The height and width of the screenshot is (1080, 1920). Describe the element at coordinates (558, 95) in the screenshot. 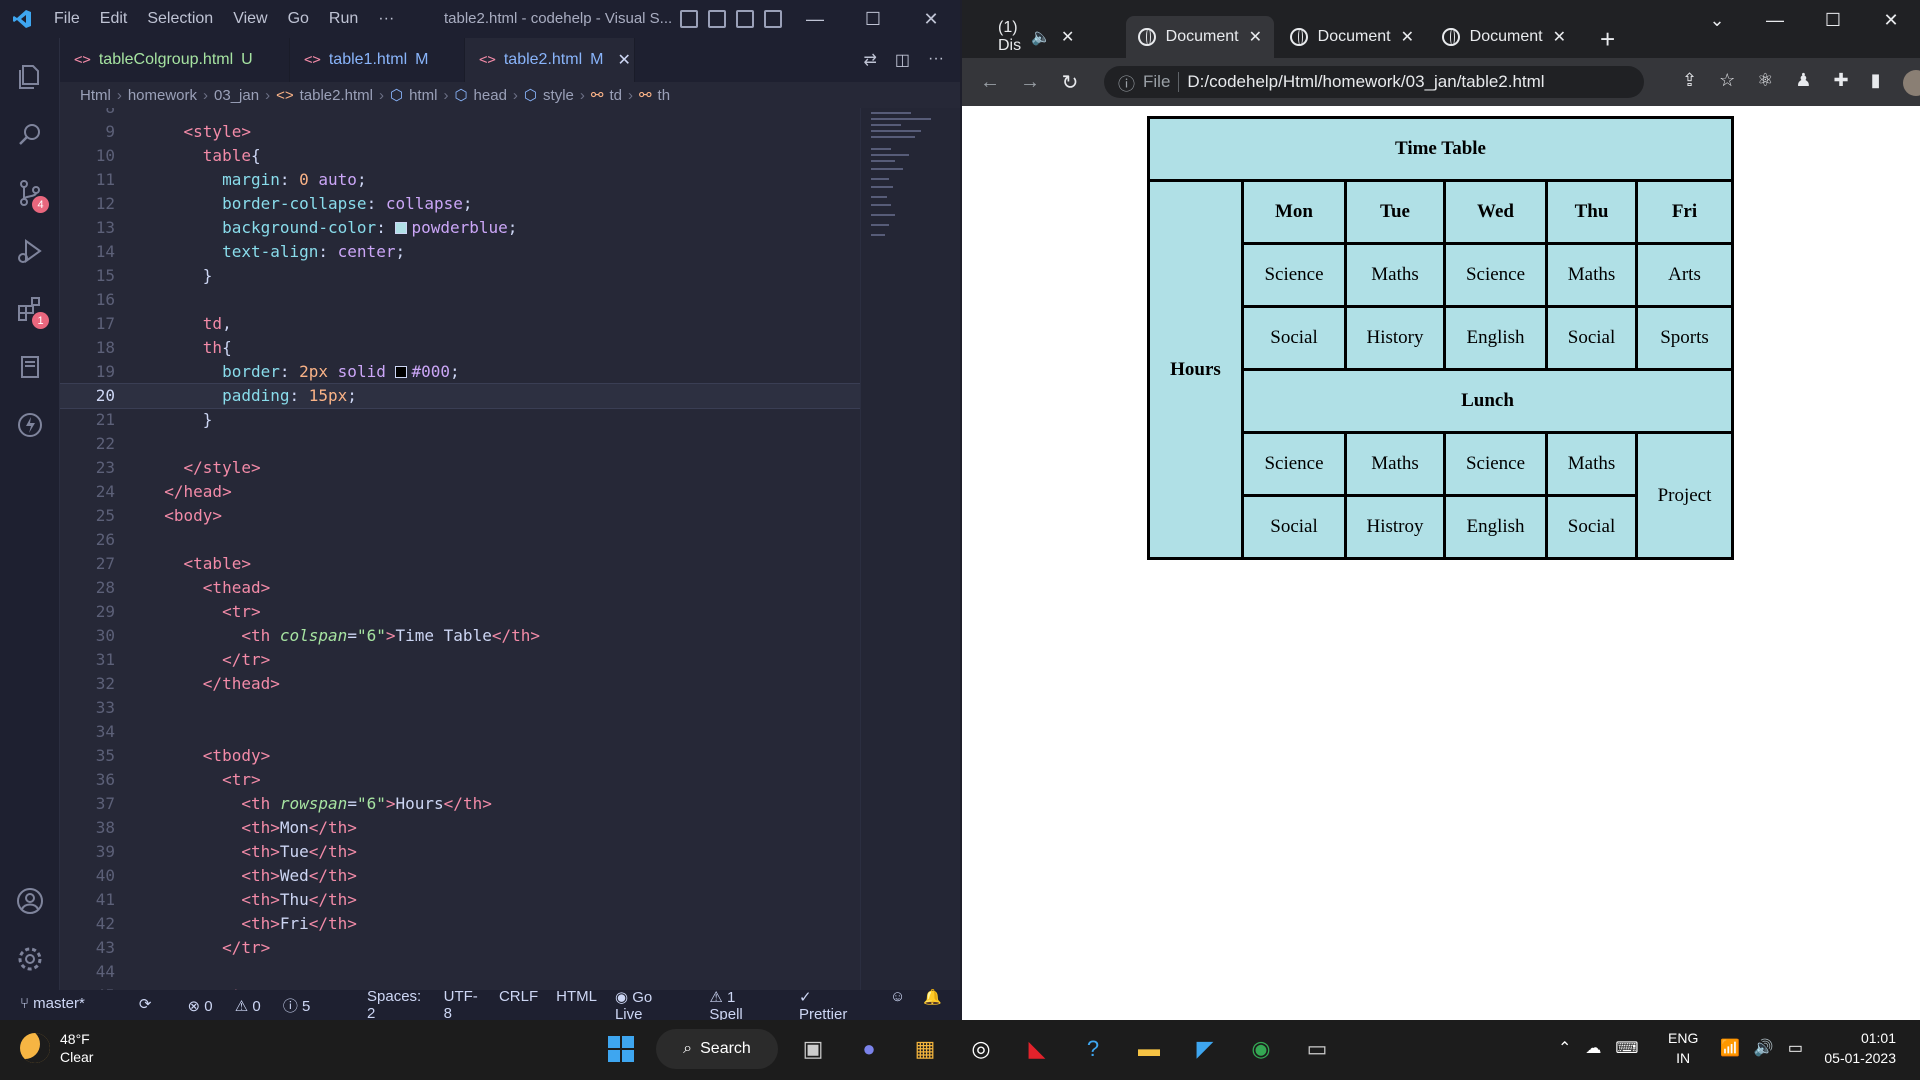

I see `breadcrumb-item: style` at that location.